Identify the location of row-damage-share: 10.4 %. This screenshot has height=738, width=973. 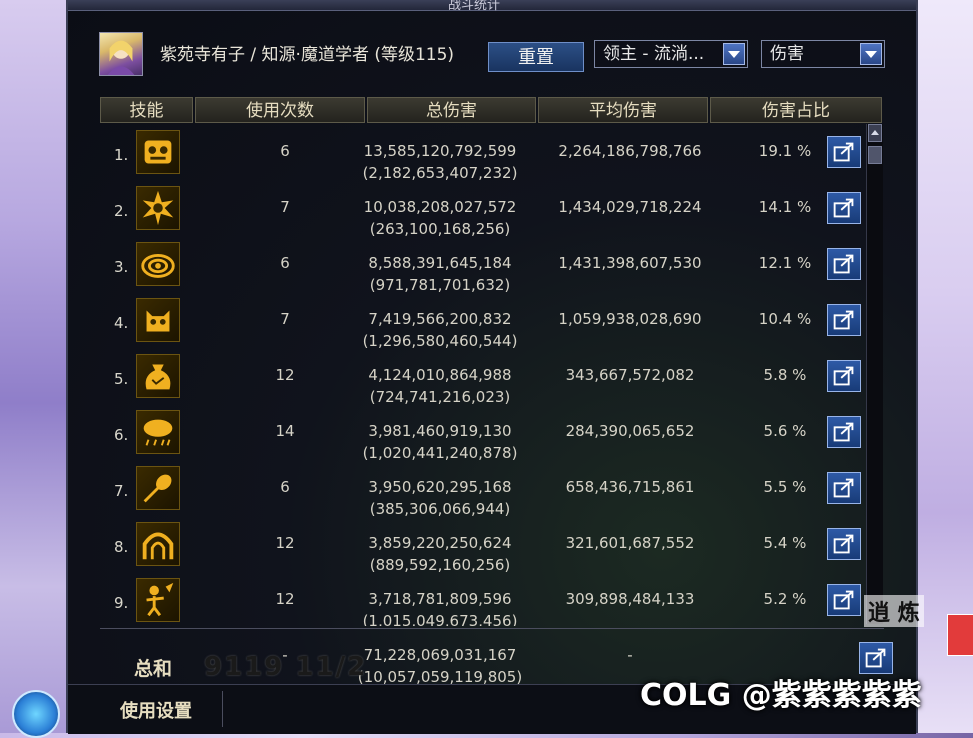
(785, 319).